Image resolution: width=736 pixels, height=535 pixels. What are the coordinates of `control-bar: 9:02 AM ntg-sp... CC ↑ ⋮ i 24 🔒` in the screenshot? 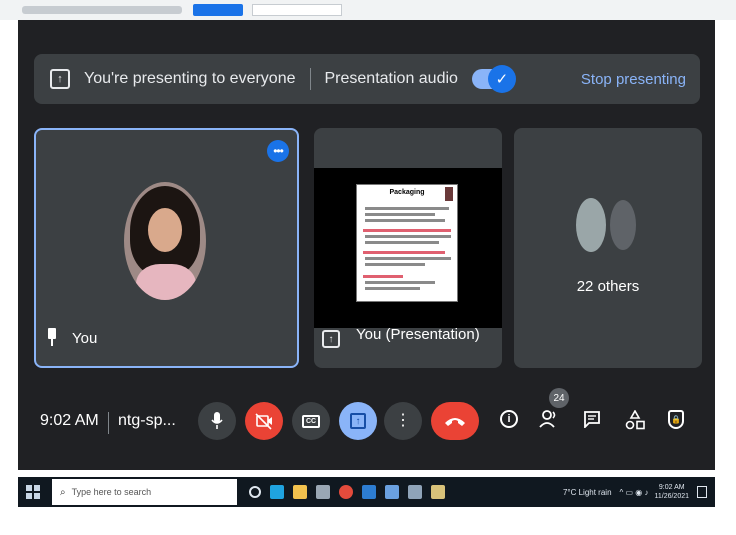 It's located at (366, 420).